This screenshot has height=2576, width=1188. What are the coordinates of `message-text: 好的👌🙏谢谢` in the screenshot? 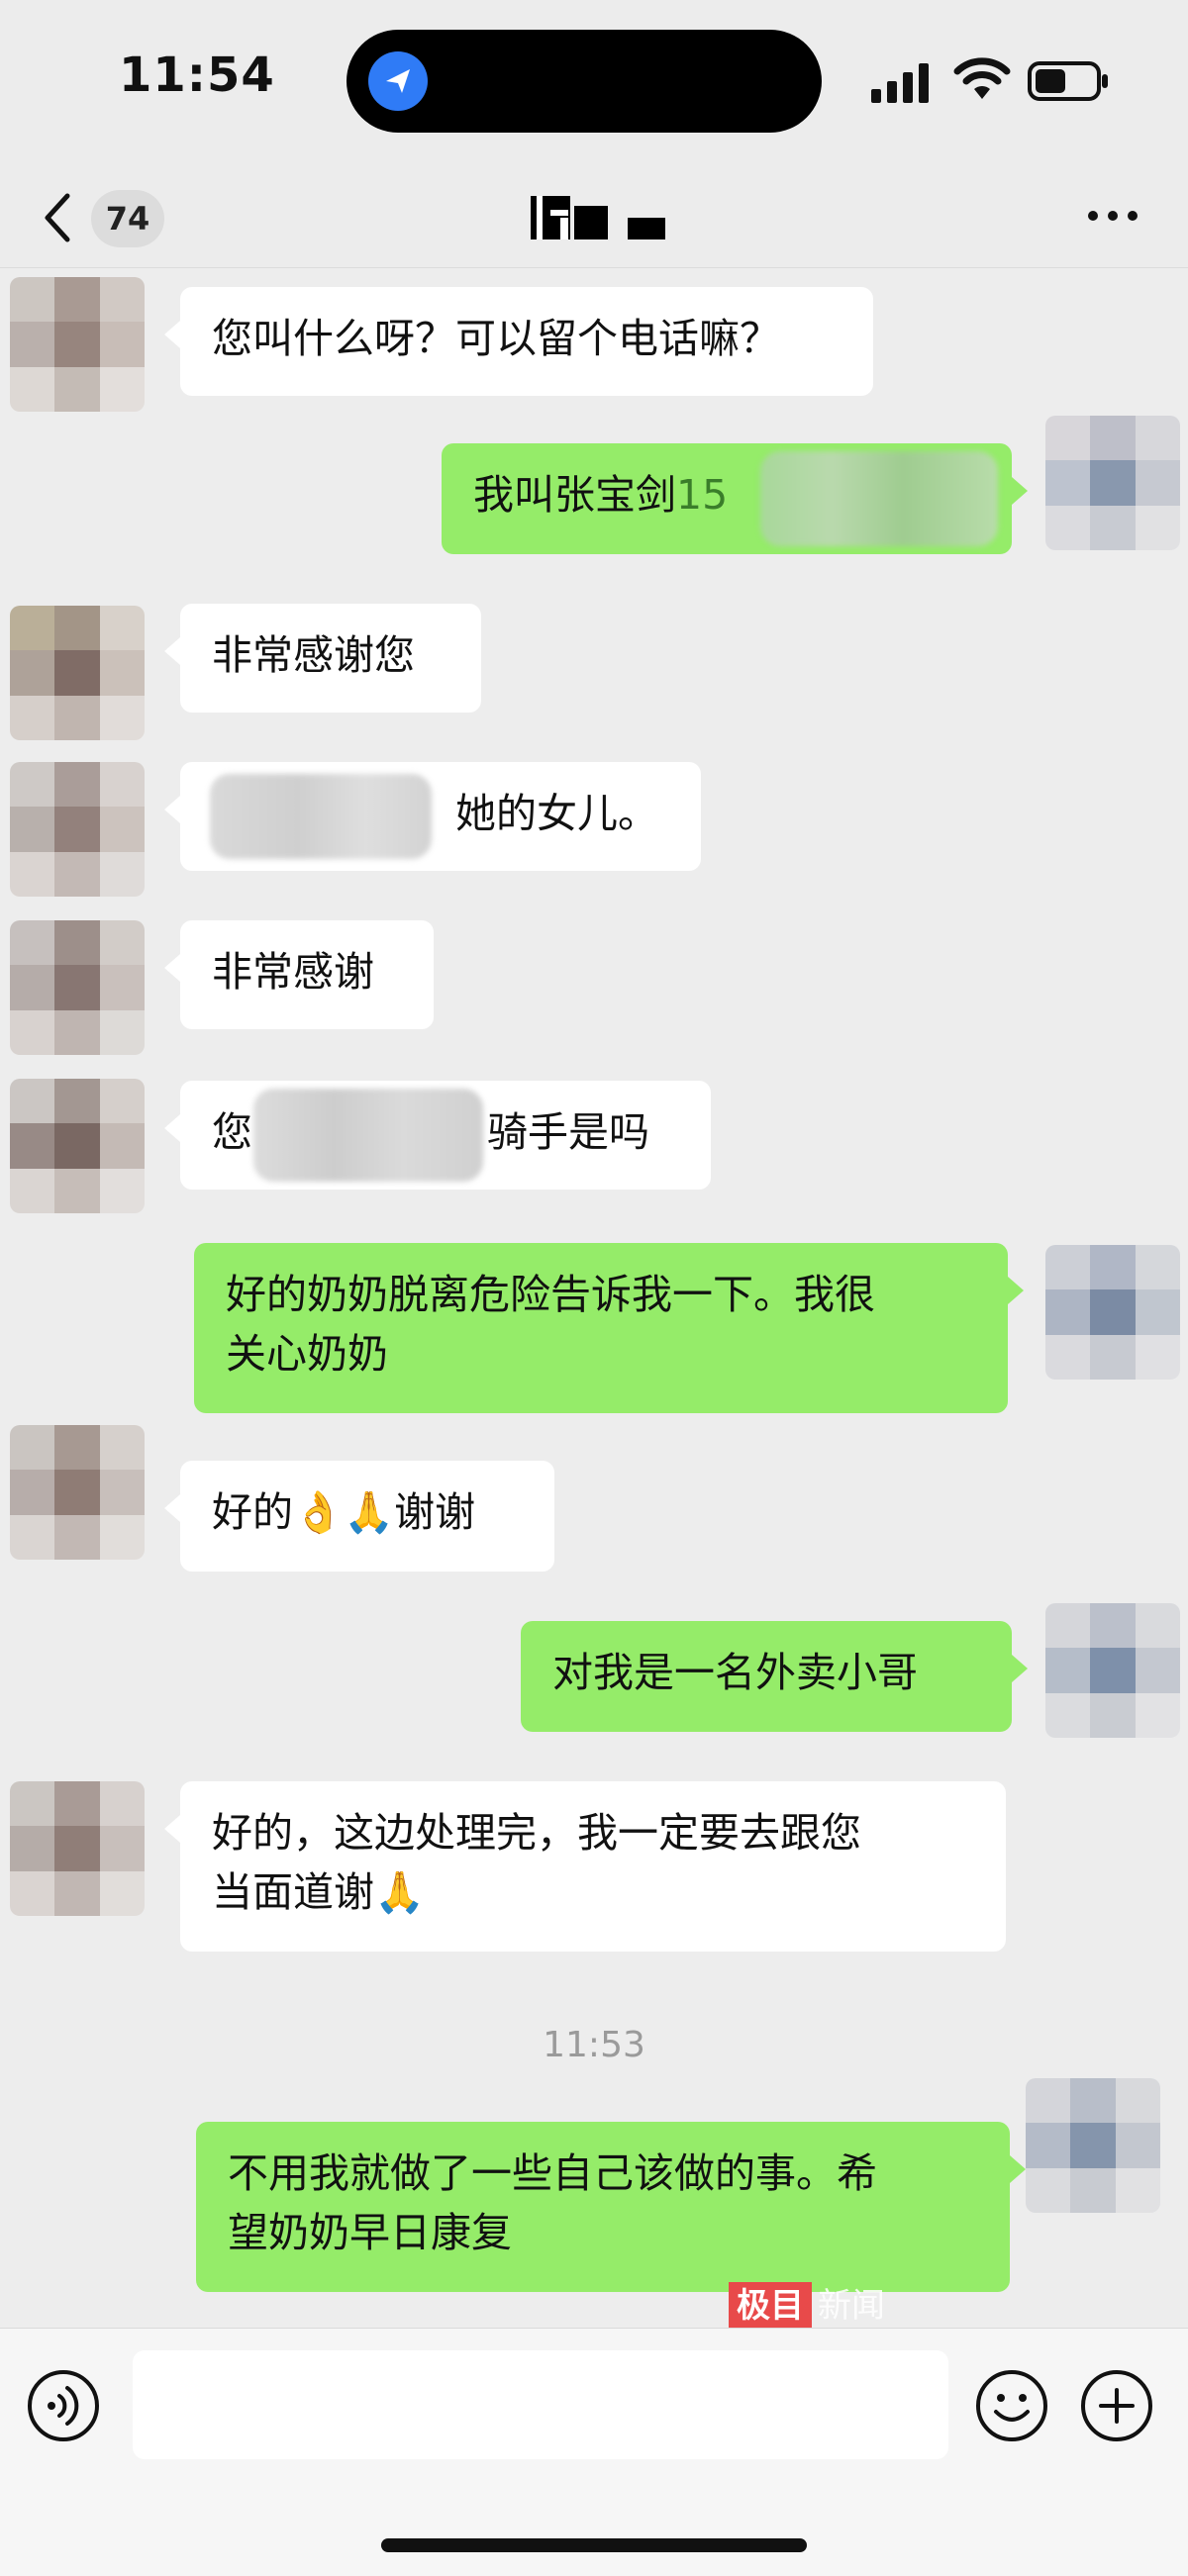 It's located at (344, 1512).